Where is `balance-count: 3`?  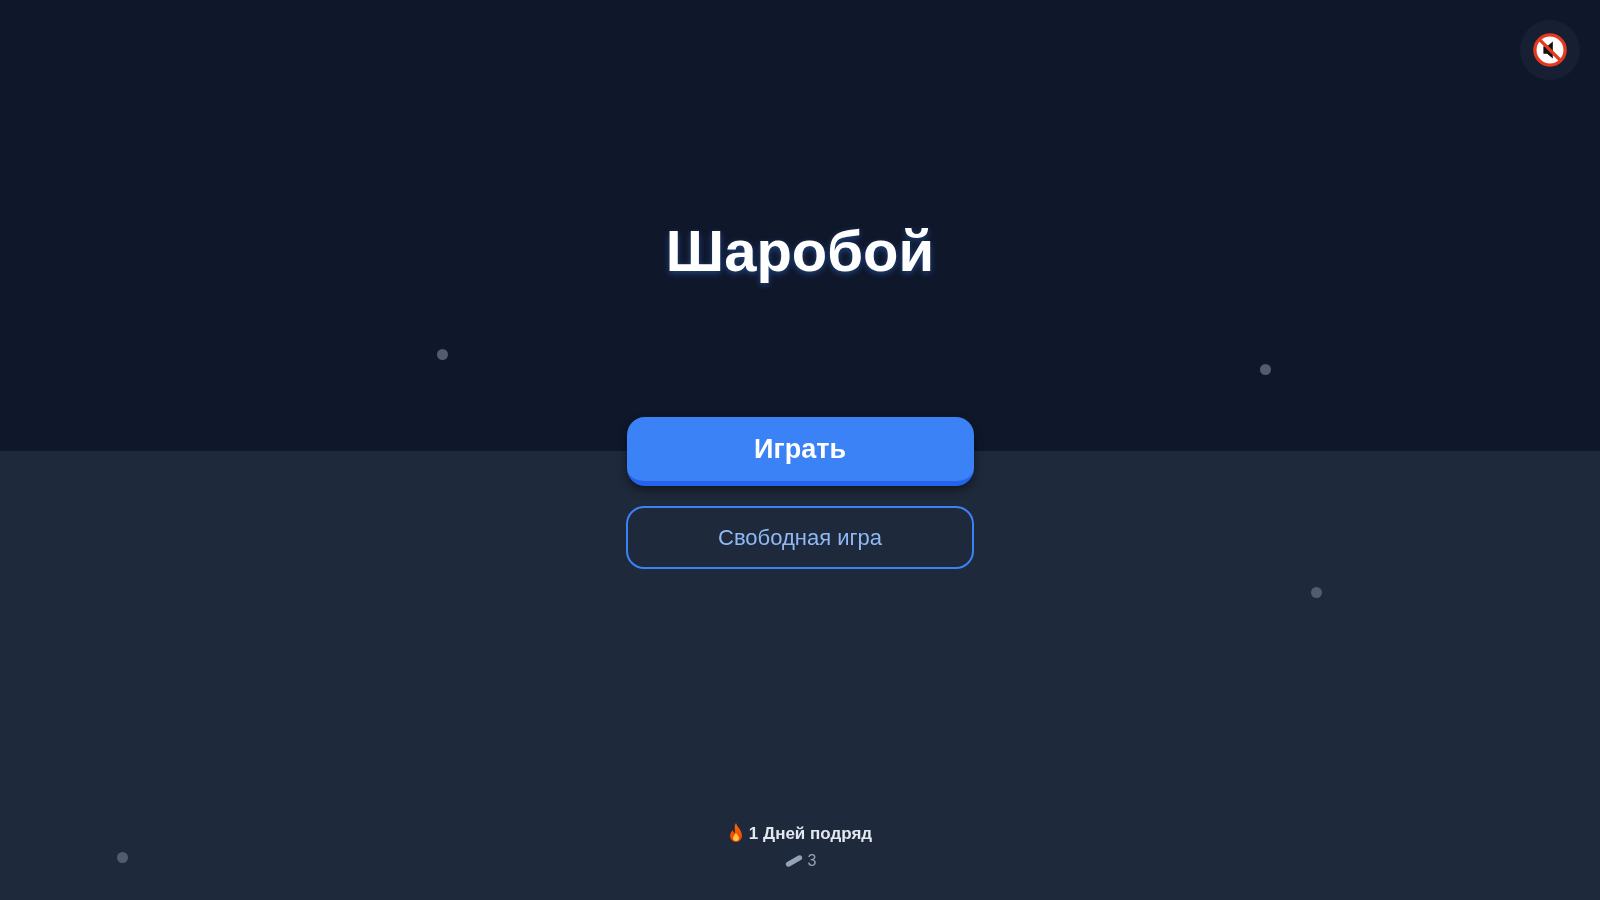 balance-count: 3 is located at coordinates (812, 861).